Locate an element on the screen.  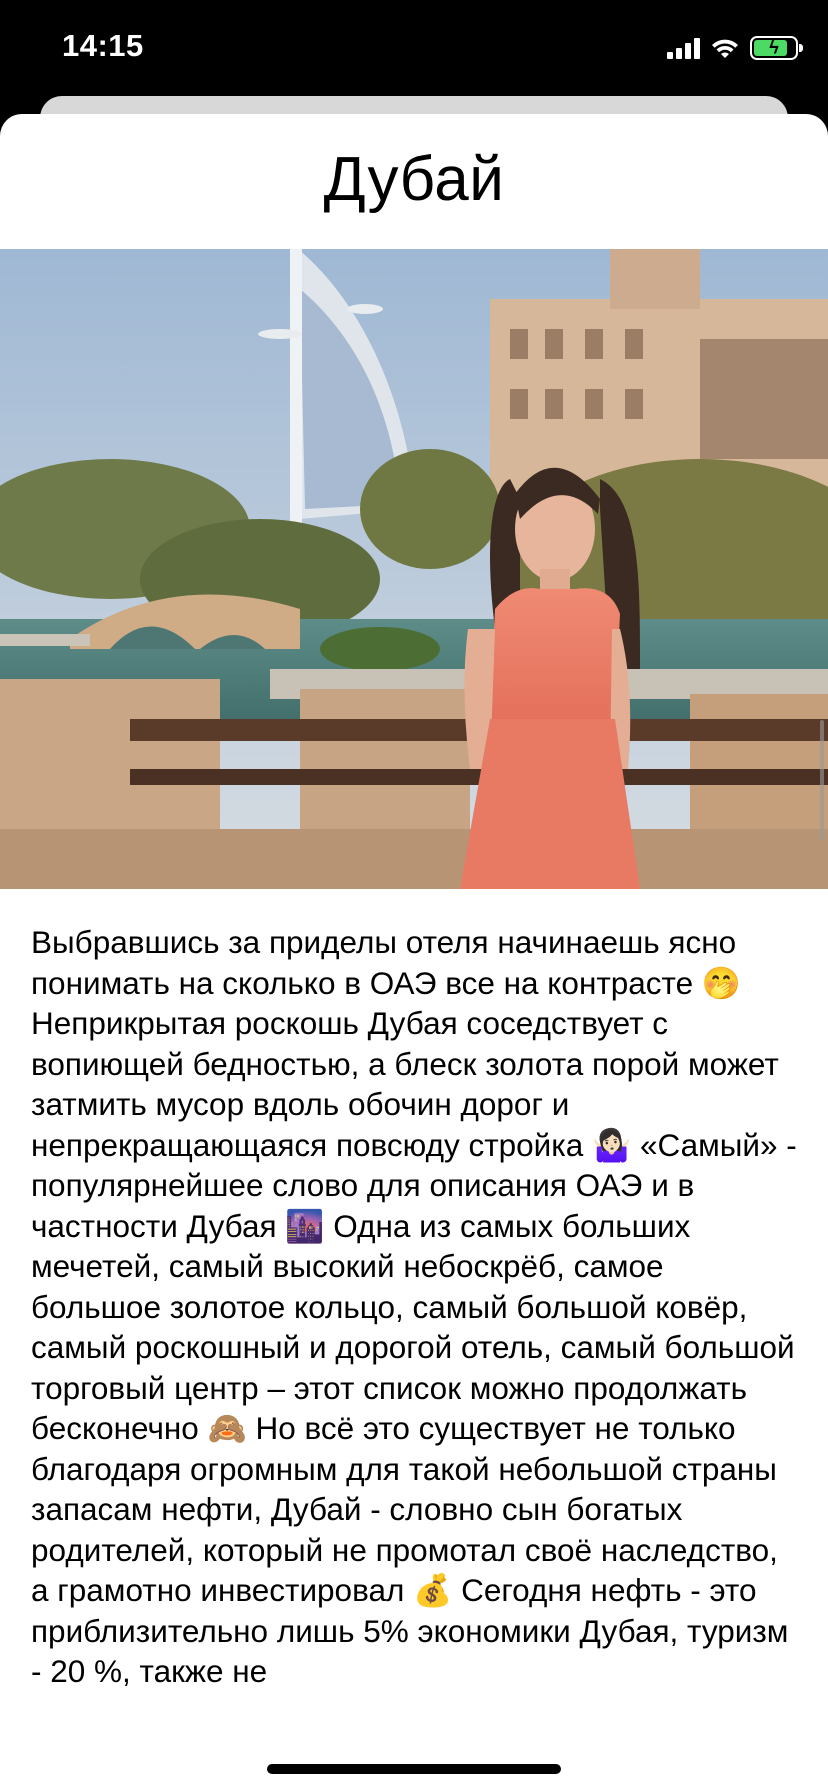
scroll-indicator is located at coordinates (822, 780).